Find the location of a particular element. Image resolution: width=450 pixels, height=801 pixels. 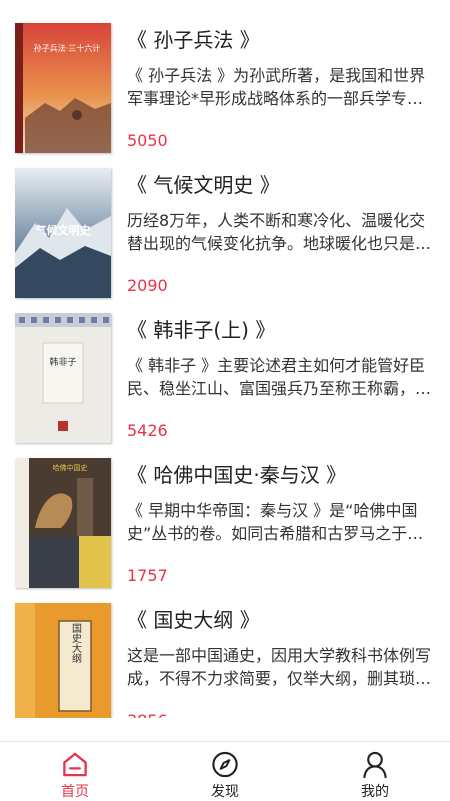

book-title: 《 韩非子(上) 》 is located at coordinates (201, 328).